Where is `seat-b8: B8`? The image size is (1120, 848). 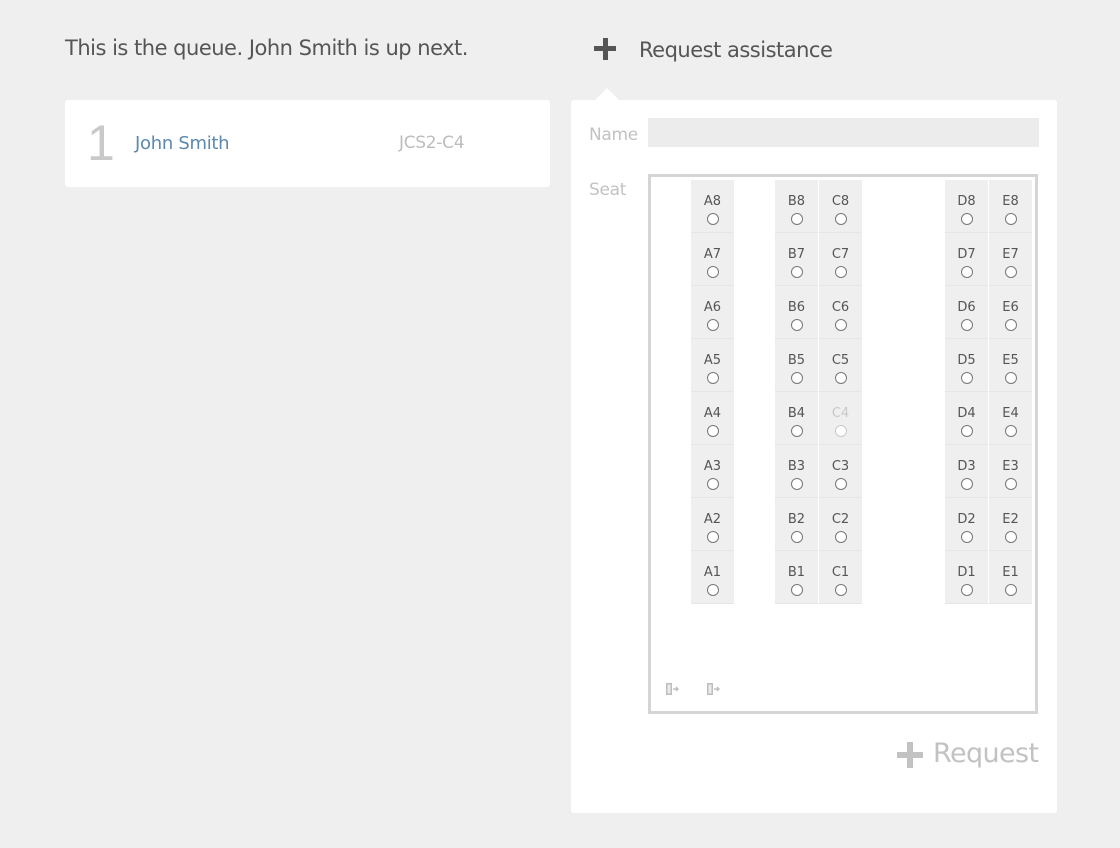 seat-b8: B8 is located at coordinates (796, 206).